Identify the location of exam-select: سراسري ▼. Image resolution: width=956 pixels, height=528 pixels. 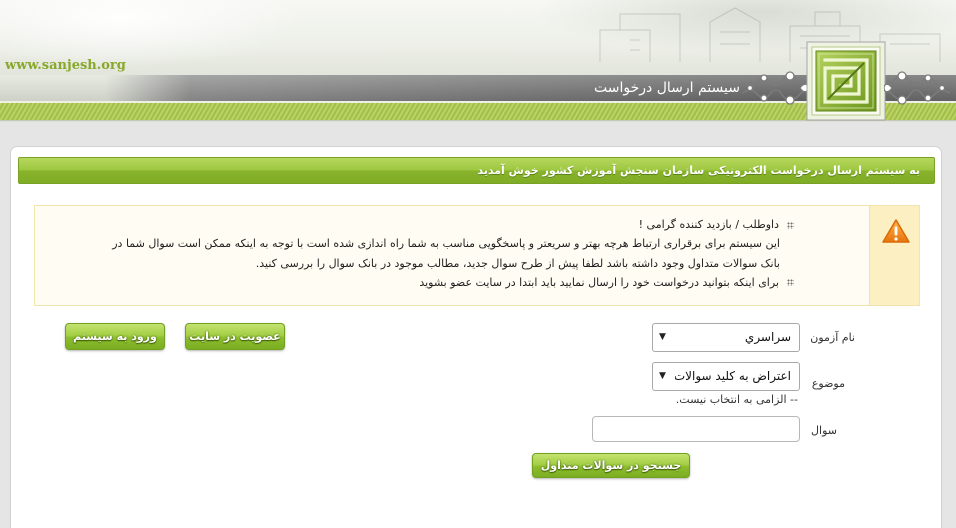
(726, 337).